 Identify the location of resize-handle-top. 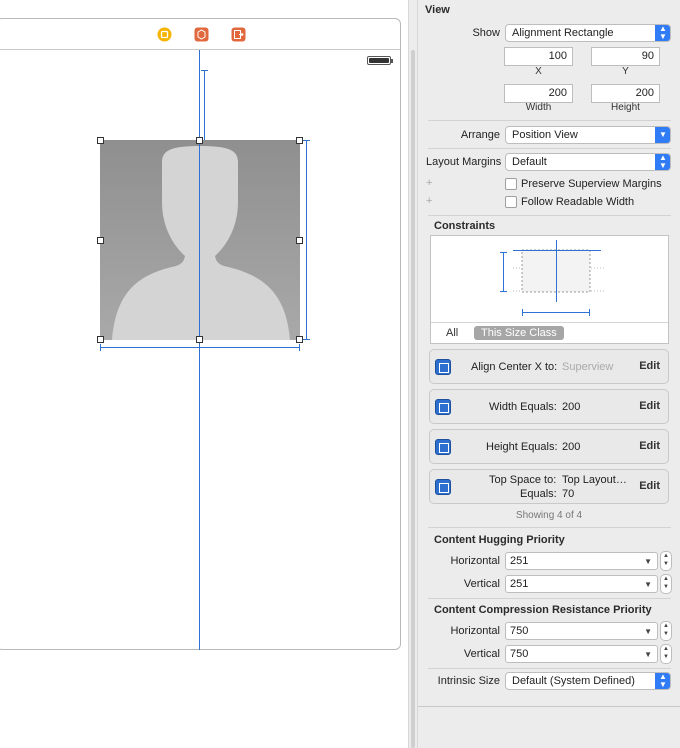
(199, 140).